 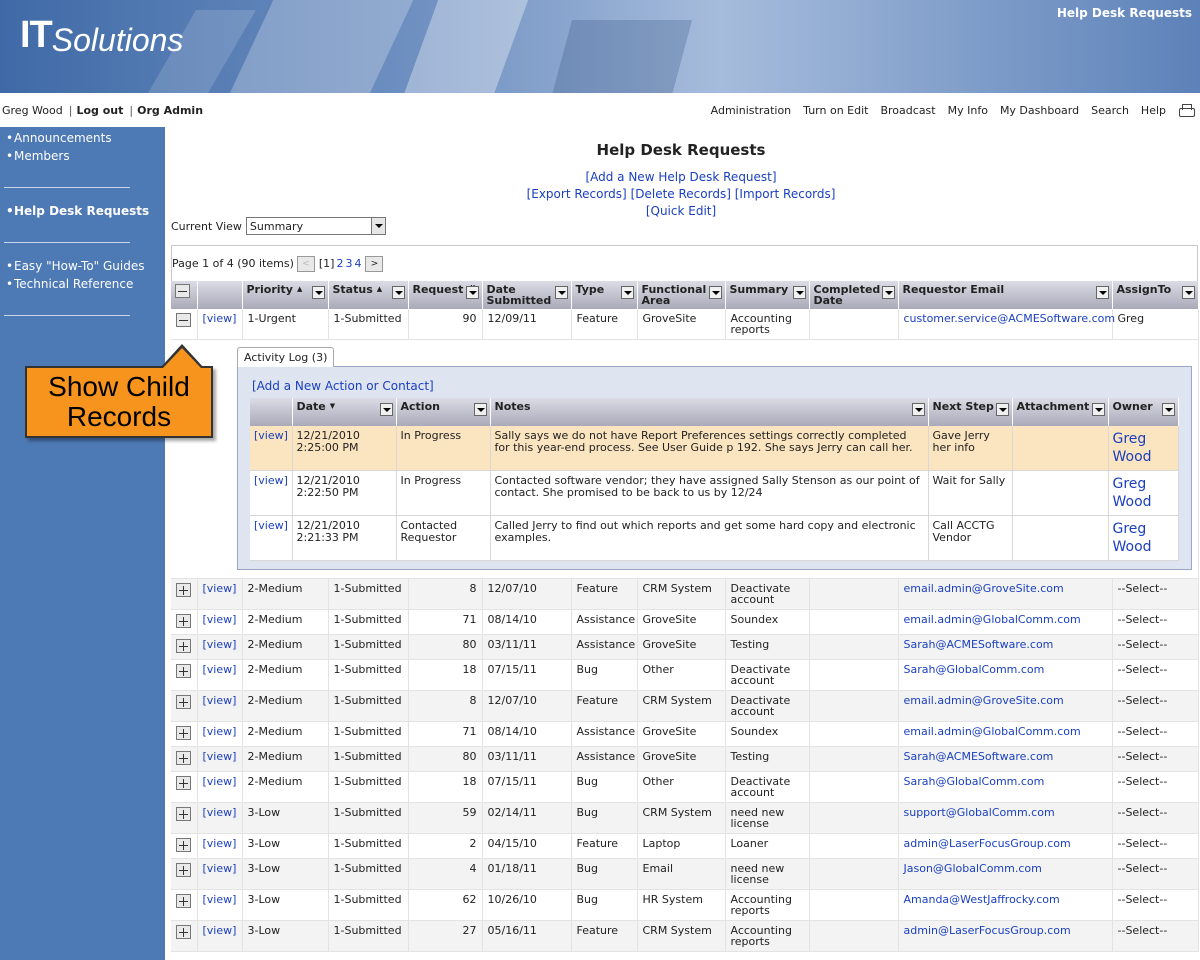 I want to click on col-header-priority: Priority ▲, so click(x=285, y=295).